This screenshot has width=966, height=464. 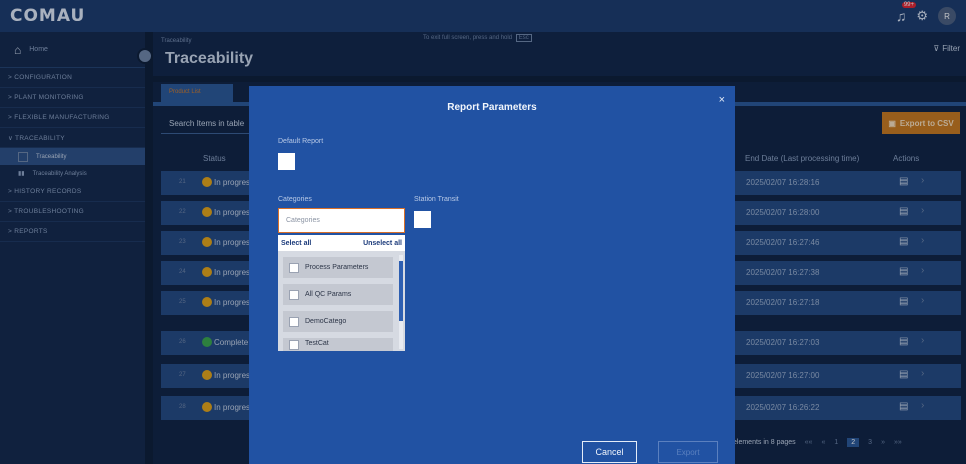 What do you see at coordinates (401, 291) in the screenshot?
I see `dropdown-scroll-thumb` at bounding box center [401, 291].